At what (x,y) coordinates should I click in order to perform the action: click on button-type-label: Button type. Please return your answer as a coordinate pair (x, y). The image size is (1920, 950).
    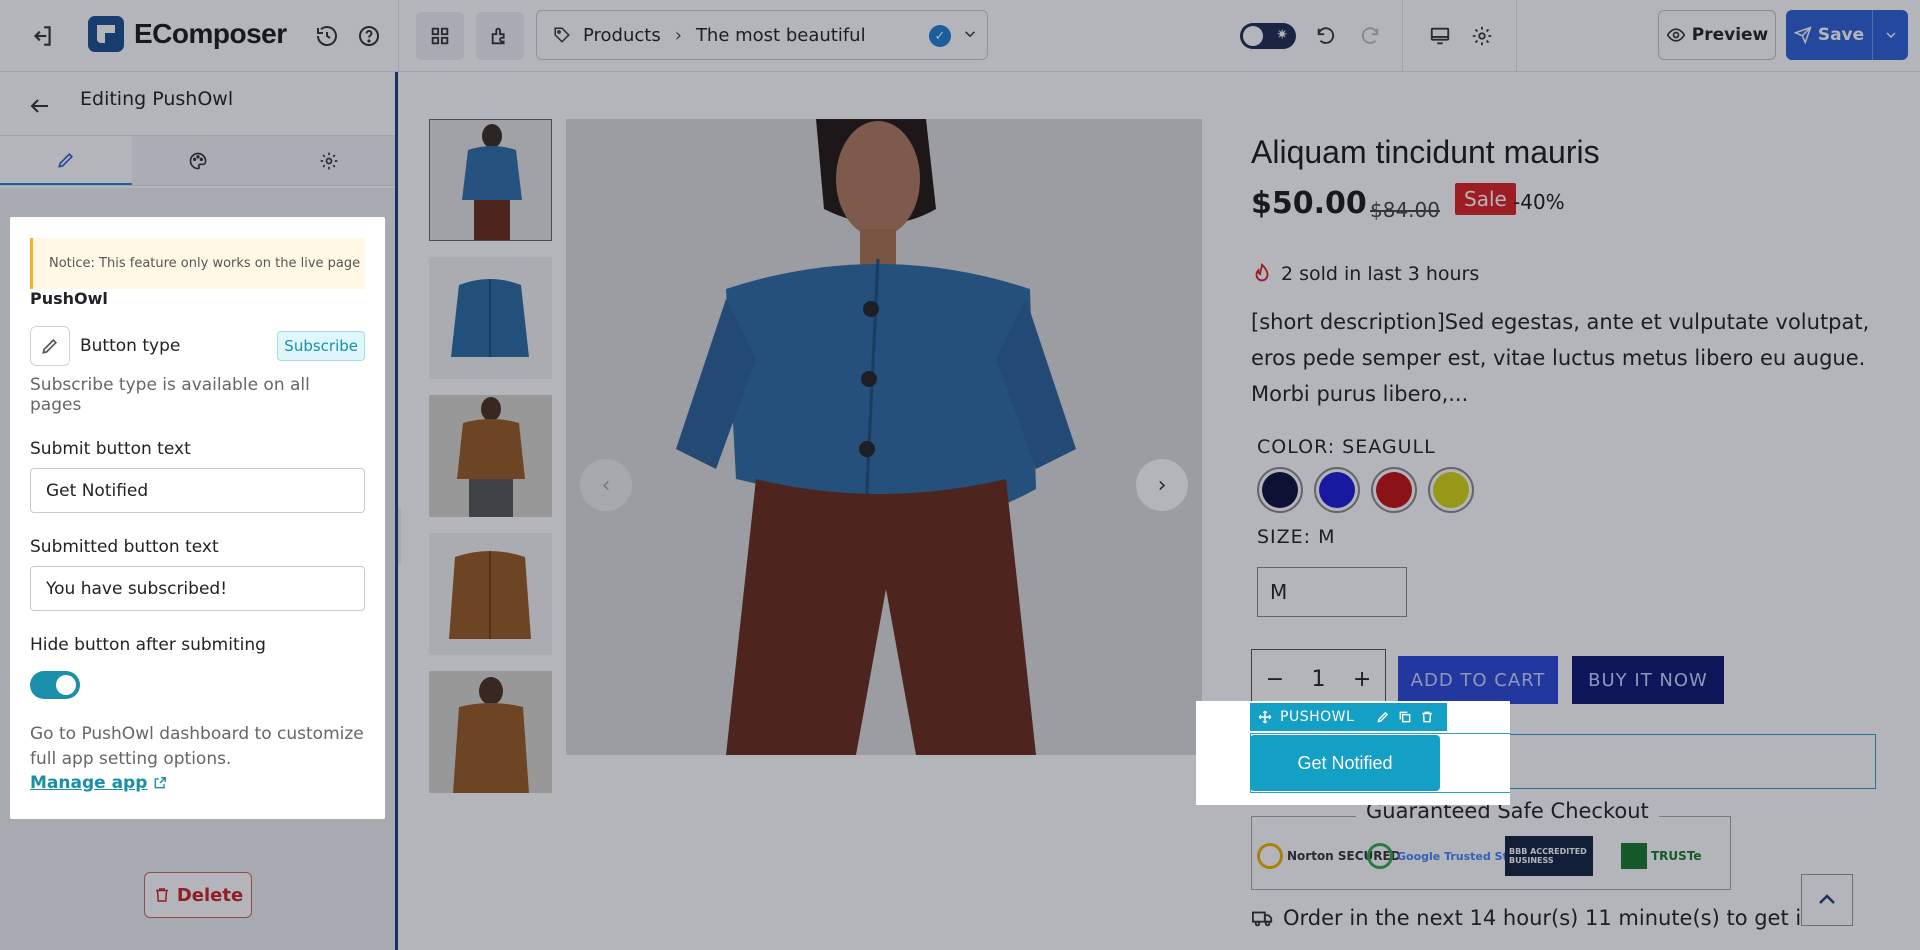
    Looking at the image, I should click on (130, 346).